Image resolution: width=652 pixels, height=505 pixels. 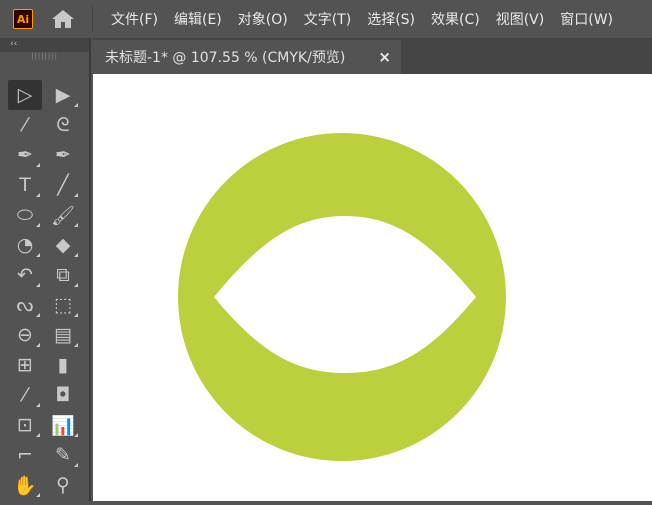 I want to click on magic-wand-tool-icon: ⁄, so click(x=25, y=125).